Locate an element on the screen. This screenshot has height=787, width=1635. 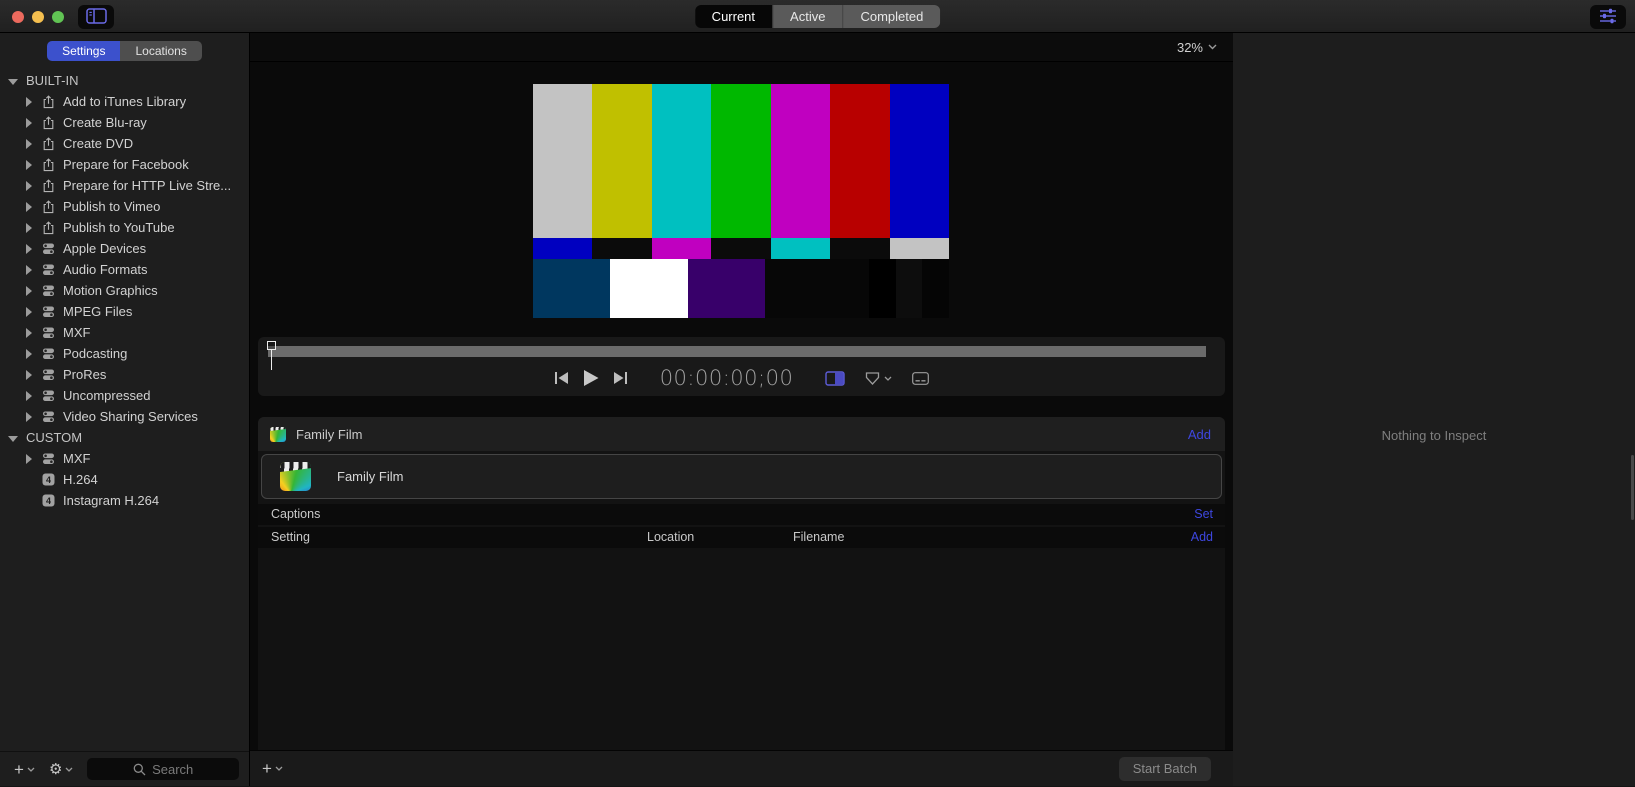
marker-menu-button is located at coordinates (878, 378).